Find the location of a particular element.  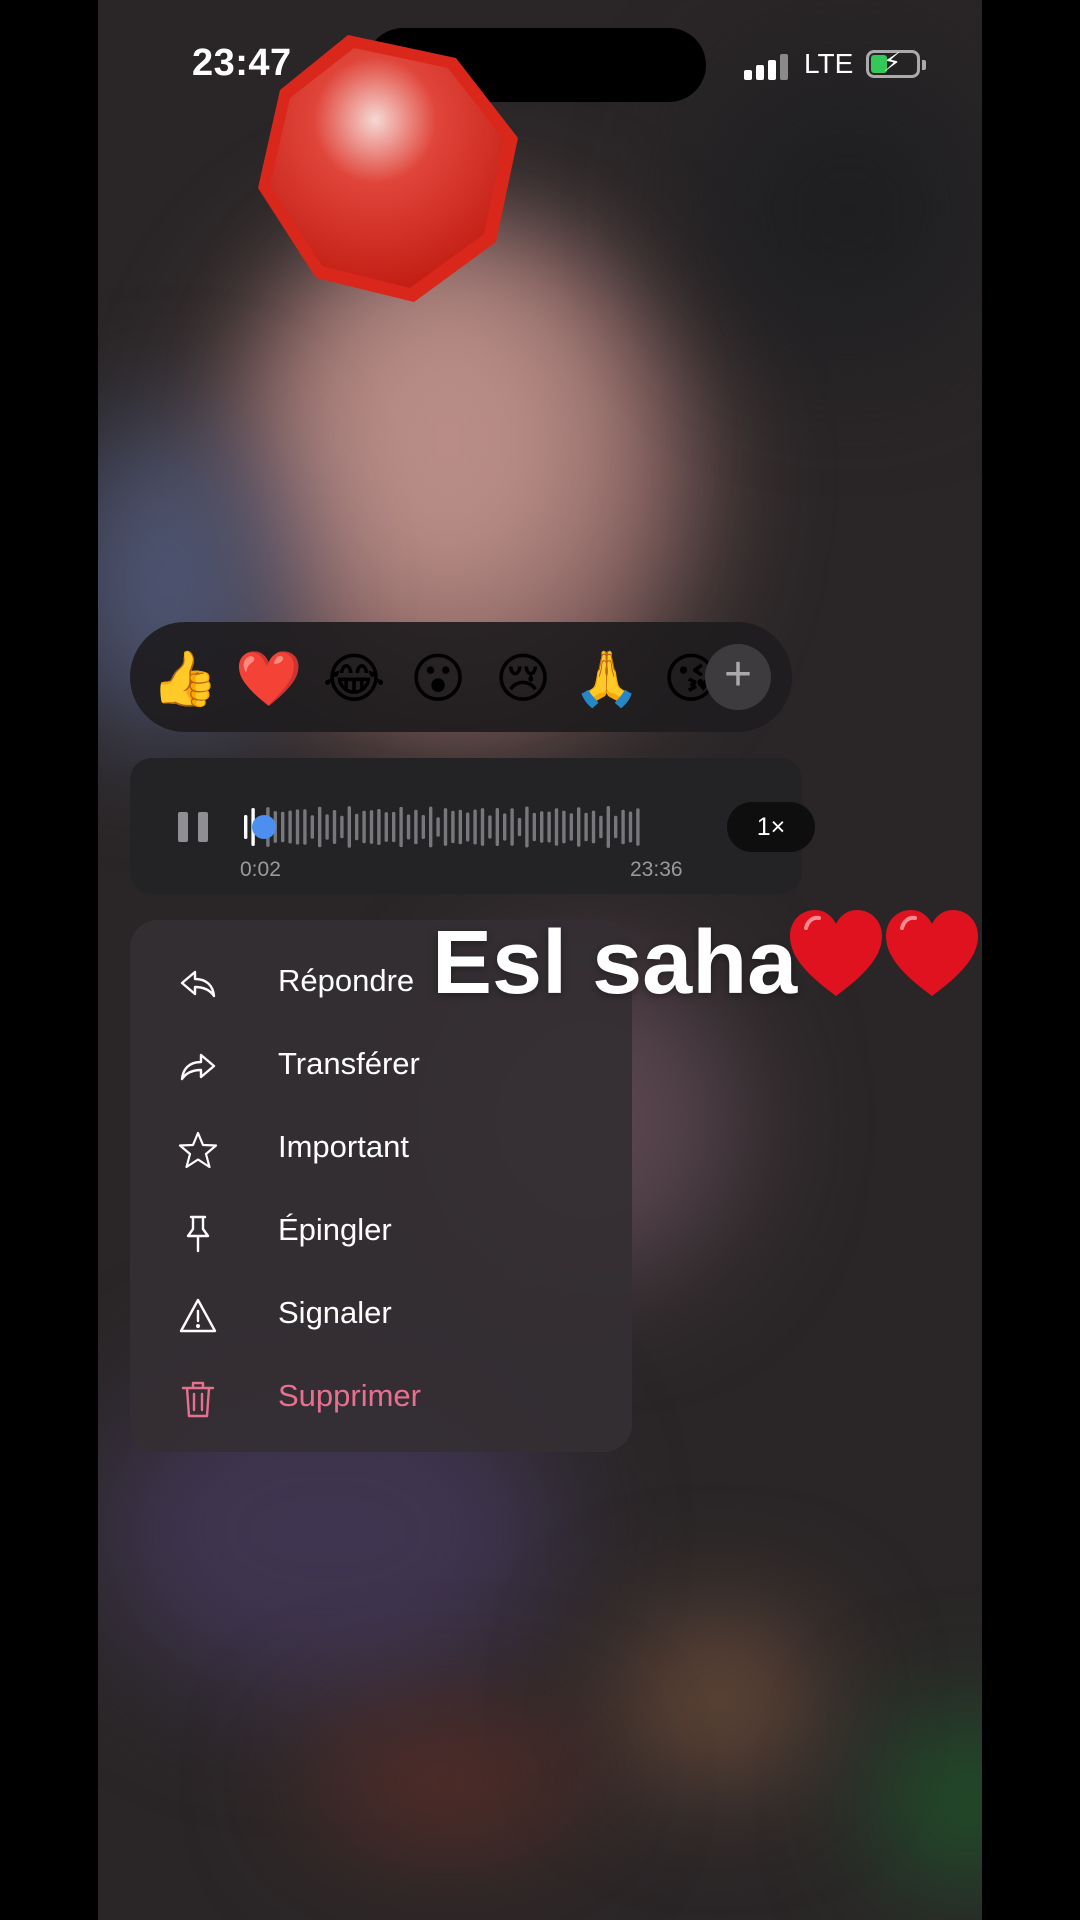

battery-icon: ⚡ is located at coordinates (896, 63).